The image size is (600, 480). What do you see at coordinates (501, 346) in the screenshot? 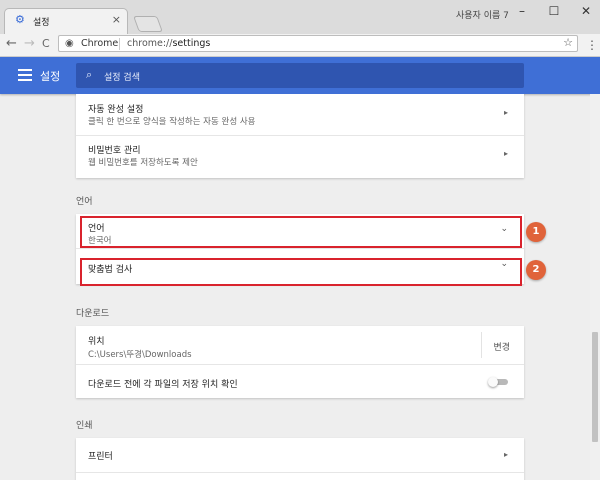
I see `change-location-button: 변경` at bounding box center [501, 346].